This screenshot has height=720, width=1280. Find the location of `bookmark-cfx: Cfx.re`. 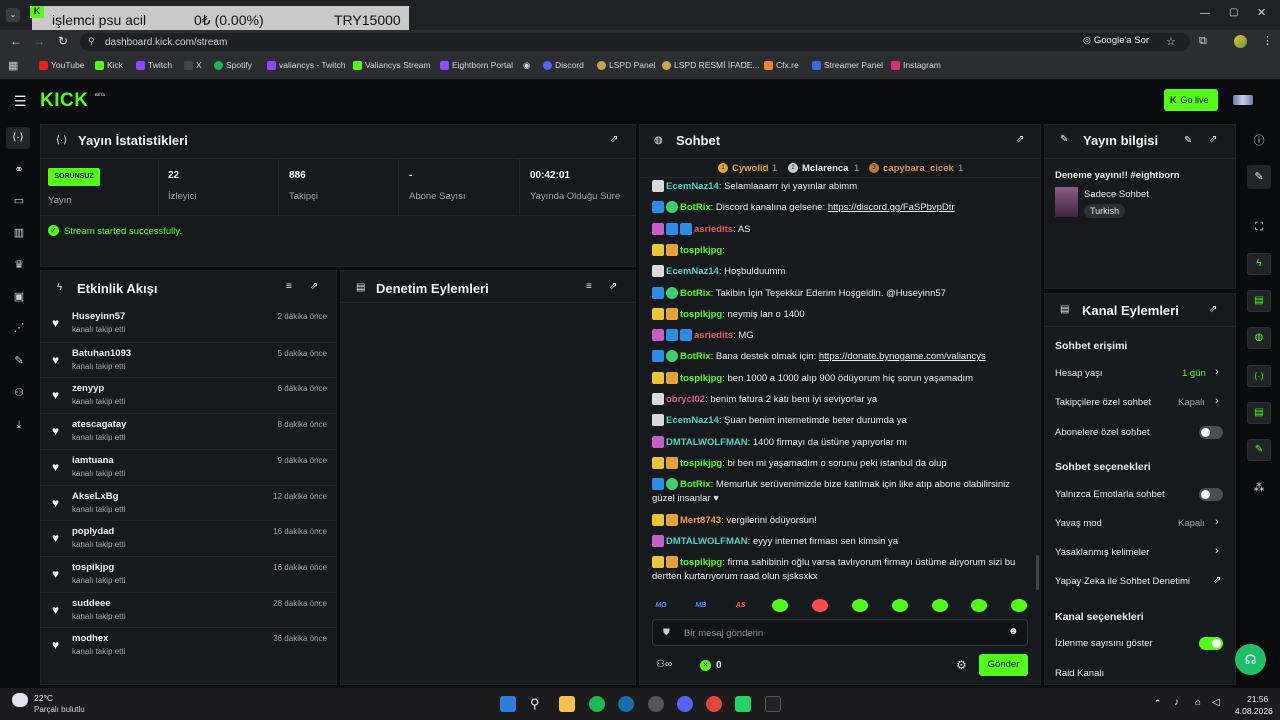

bookmark-cfx: Cfx.re is located at coordinates (781, 65).